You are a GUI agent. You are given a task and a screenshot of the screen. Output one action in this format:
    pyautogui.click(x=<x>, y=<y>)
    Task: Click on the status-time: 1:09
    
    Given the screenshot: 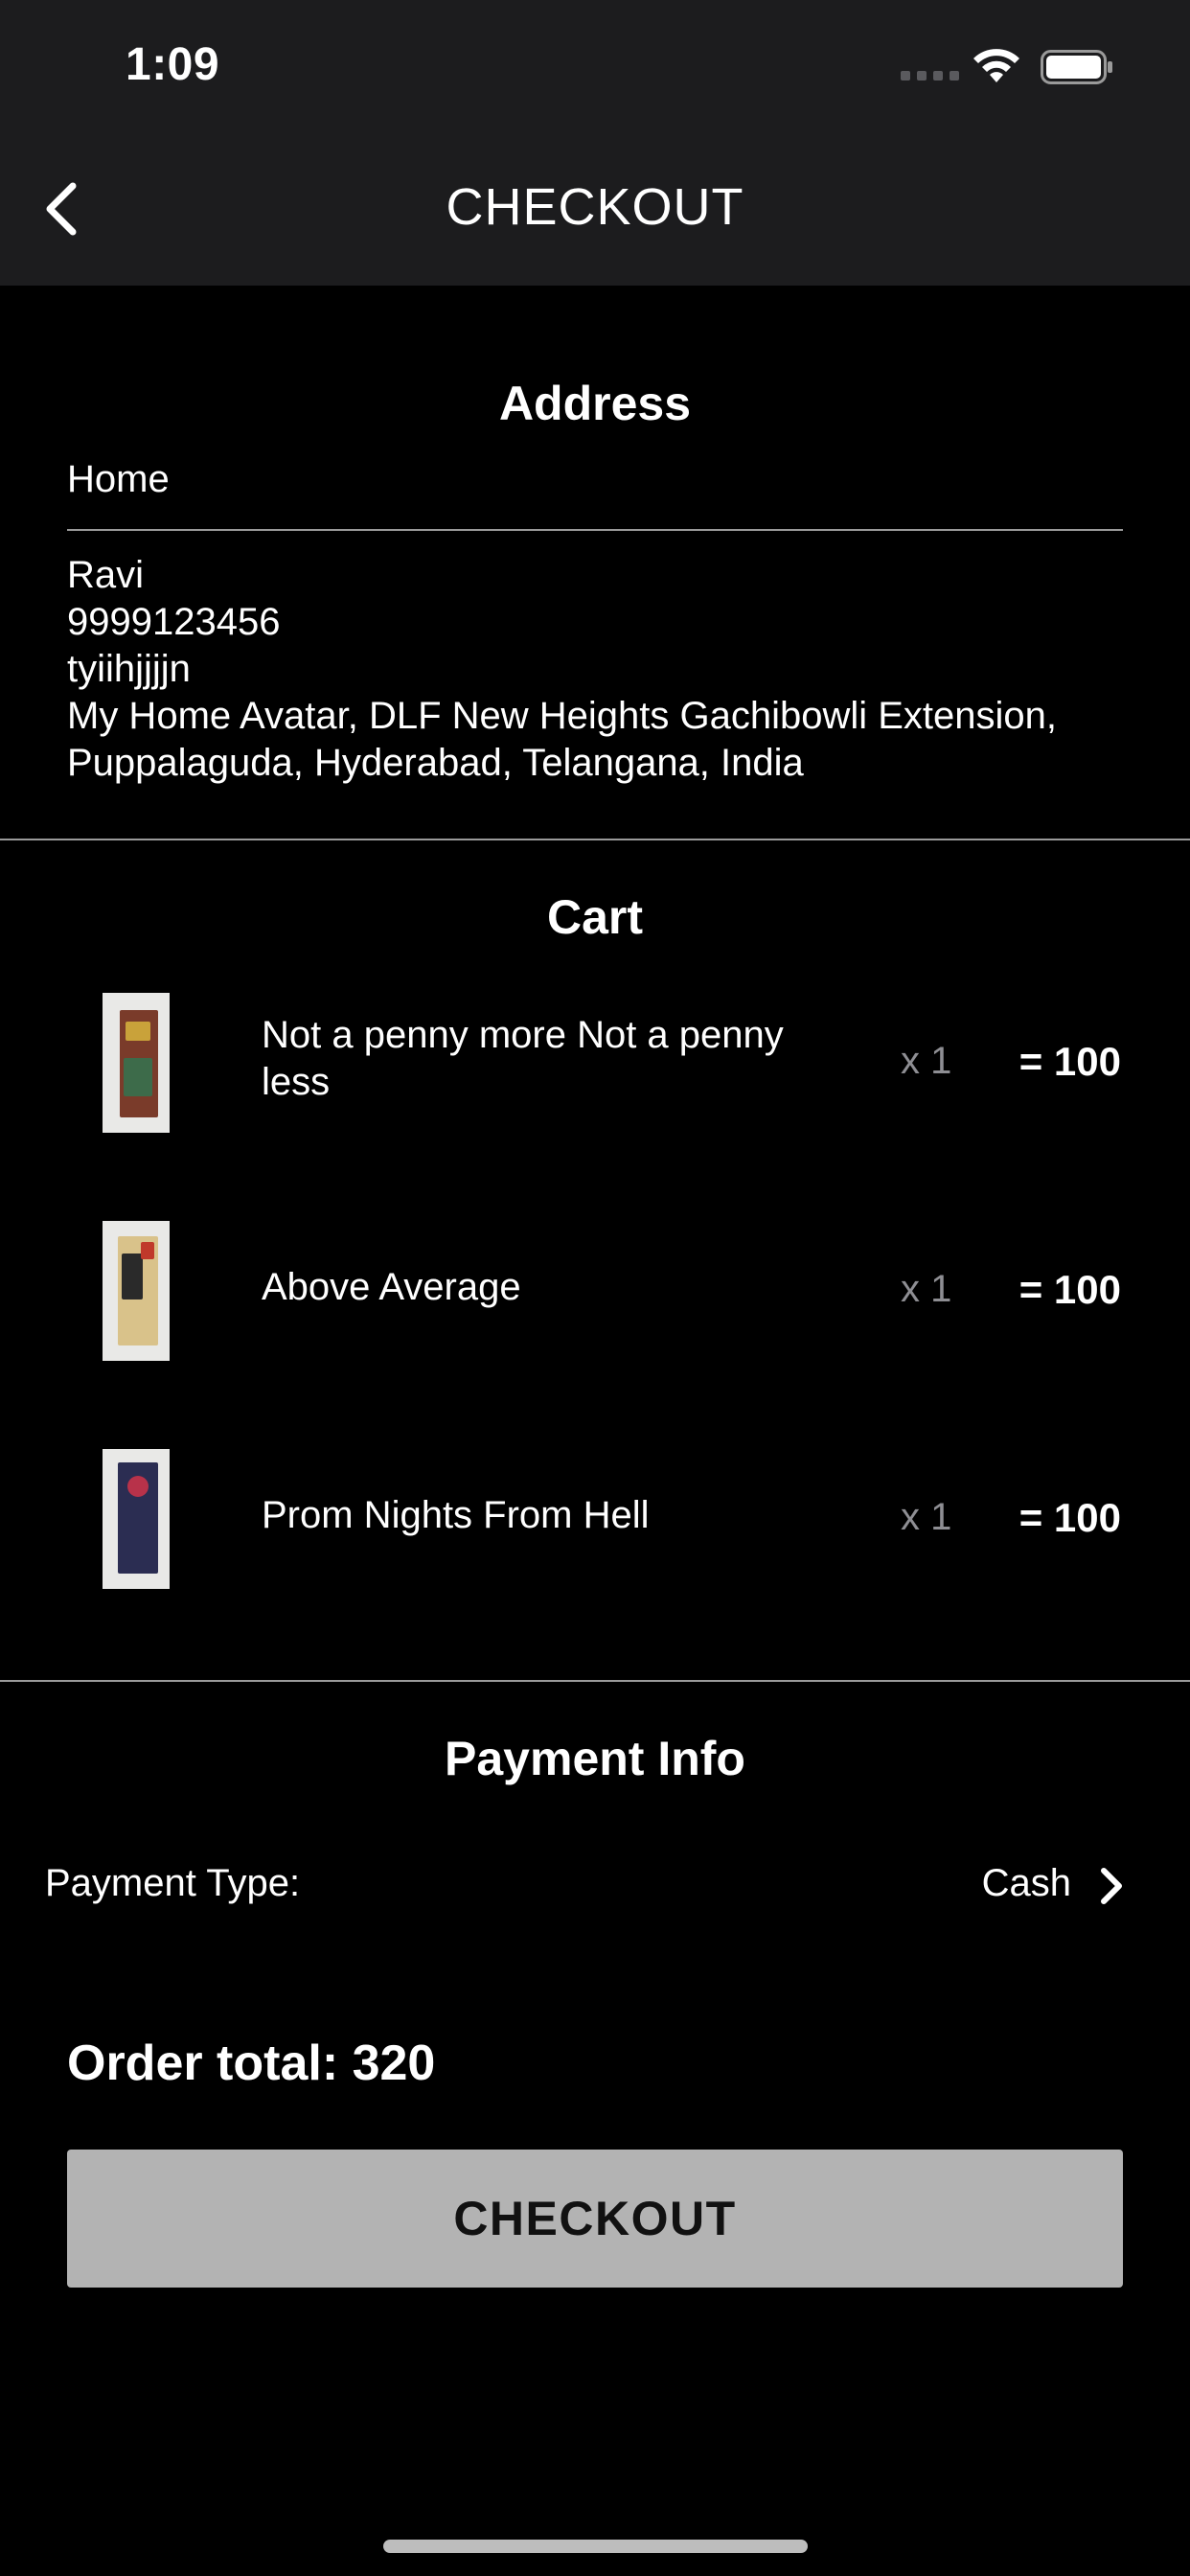 What is the action you would take?
    pyautogui.click(x=173, y=64)
    